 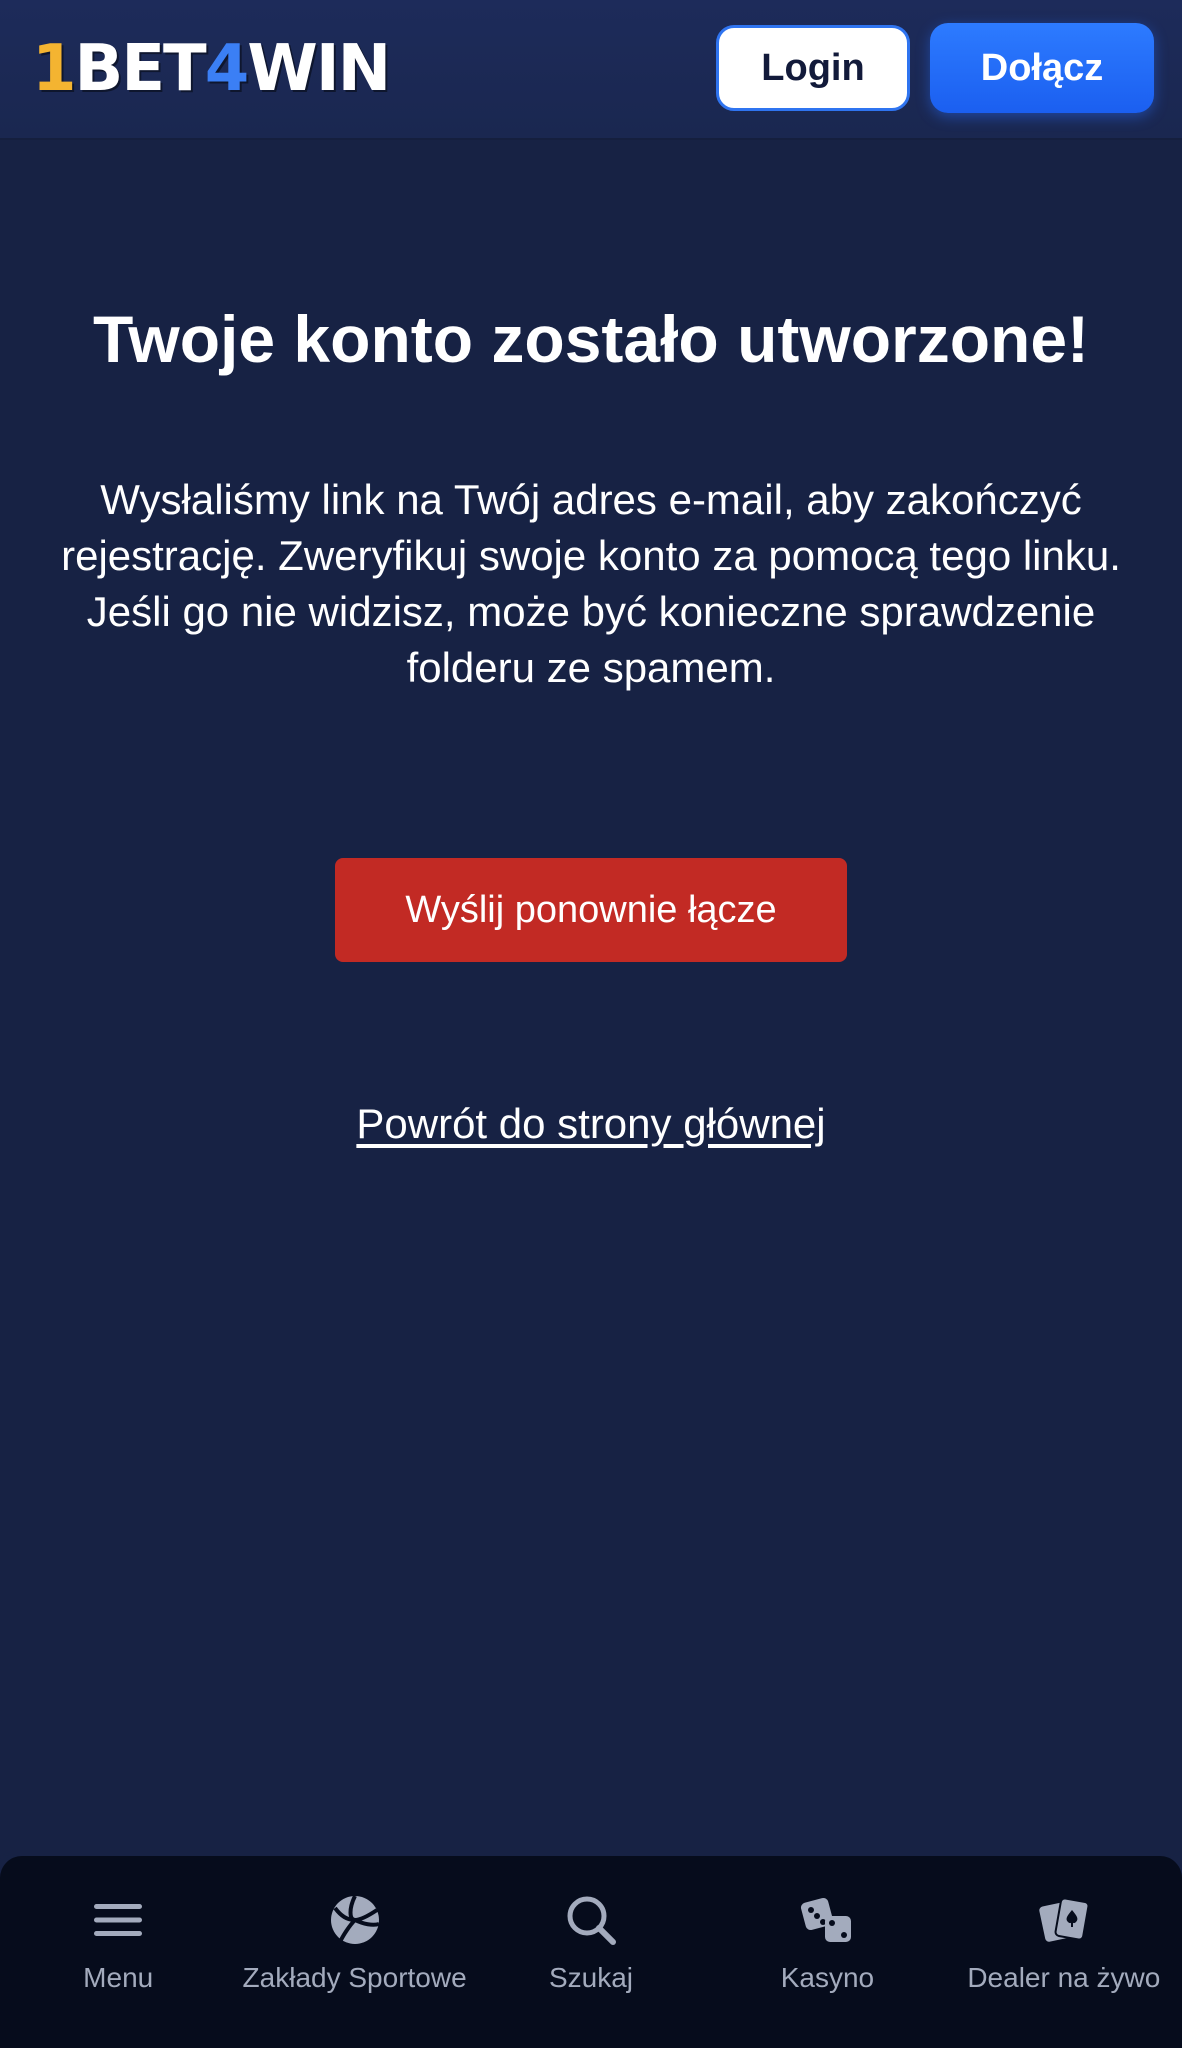 I want to click on logo-part-4: WIN, so click(x=319, y=69).